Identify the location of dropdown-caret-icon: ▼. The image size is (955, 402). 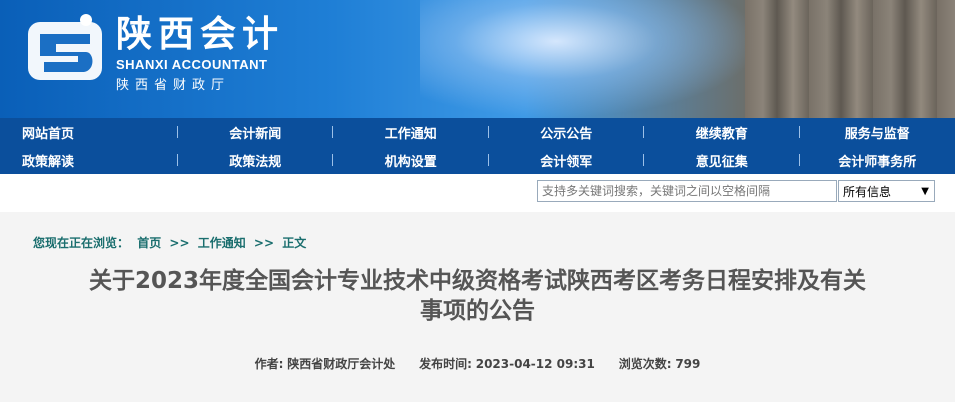
(925, 191).